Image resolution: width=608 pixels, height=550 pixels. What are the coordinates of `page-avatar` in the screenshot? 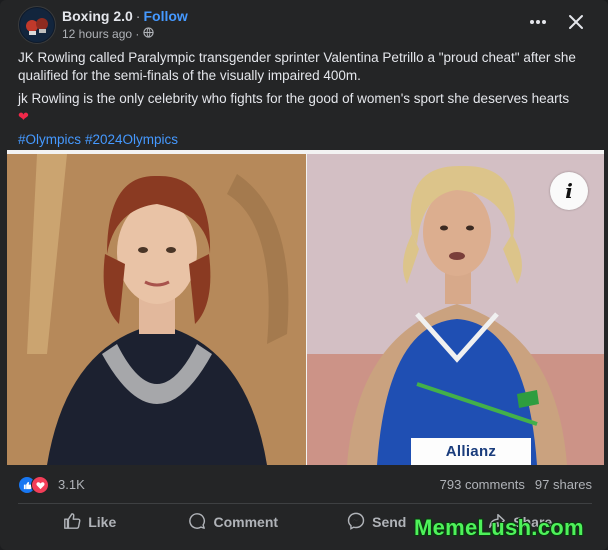 It's located at (37, 25).